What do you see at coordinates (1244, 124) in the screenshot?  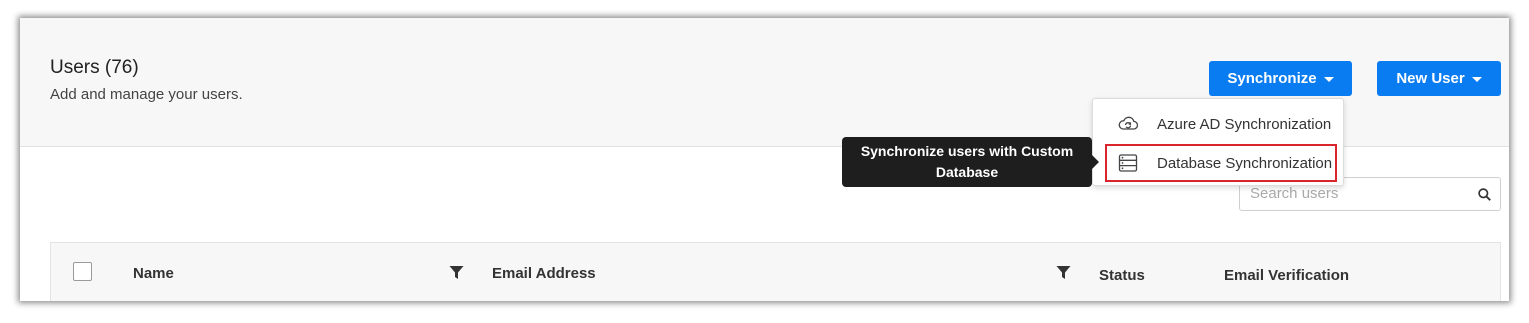 I see `menu-item-label: Azure AD Synchronization` at bounding box center [1244, 124].